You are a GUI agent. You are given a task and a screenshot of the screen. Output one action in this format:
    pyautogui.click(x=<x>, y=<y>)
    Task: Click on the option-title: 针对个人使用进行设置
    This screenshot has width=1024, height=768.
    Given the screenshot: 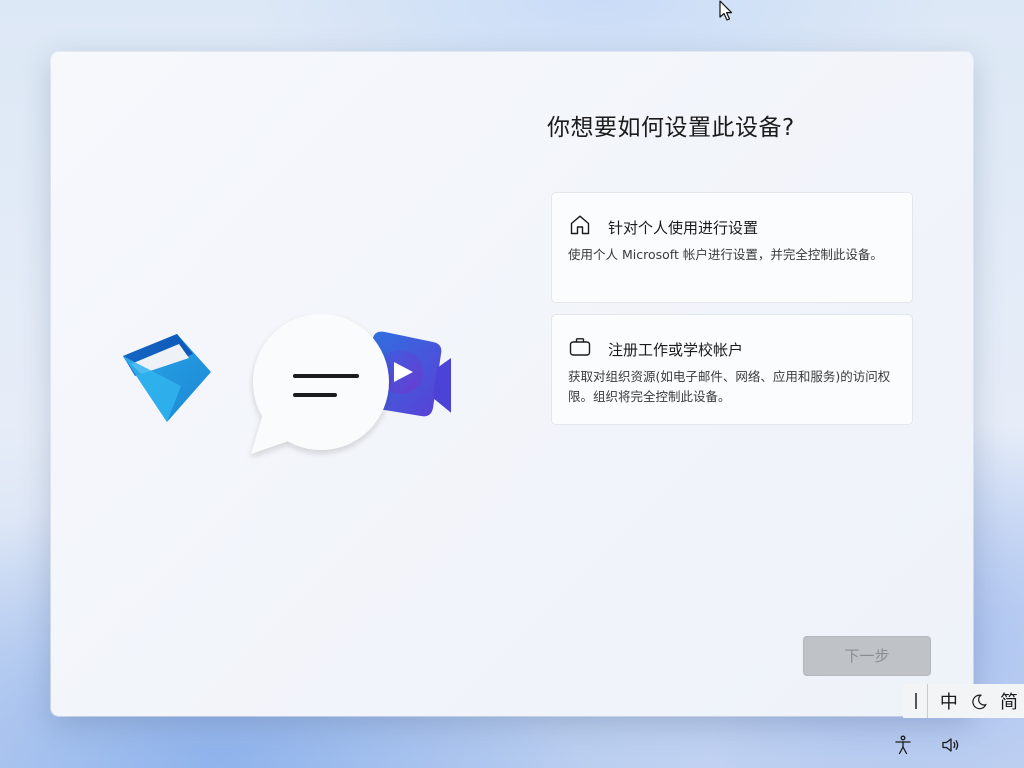 What is the action you would take?
    pyautogui.click(x=683, y=228)
    